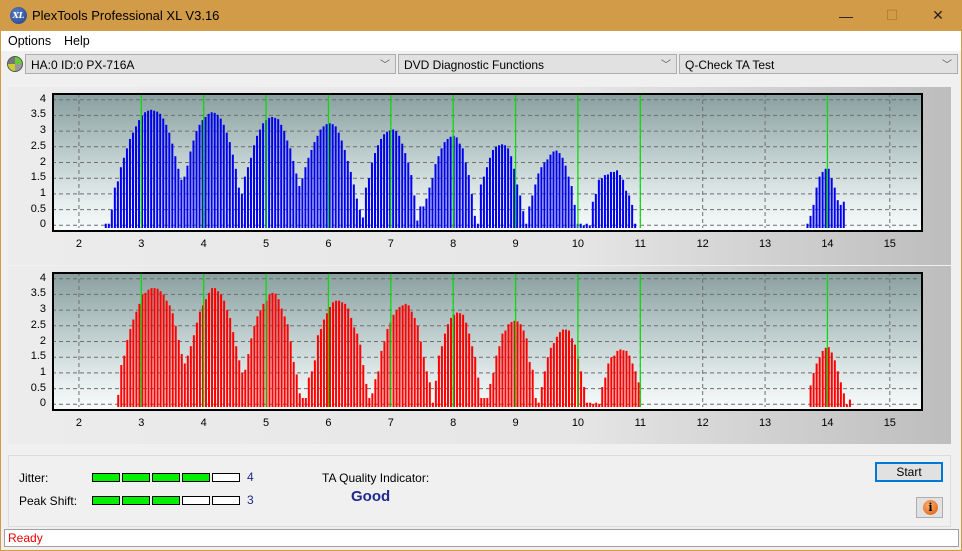  What do you see at coordinates (929, 507) in the screenshot?
I see `info-button: i` at bounding box center [929, 507].